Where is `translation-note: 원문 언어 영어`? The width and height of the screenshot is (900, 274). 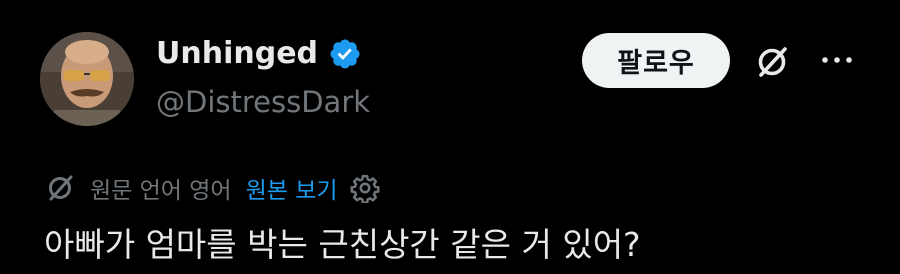
translation-note: 원문 언어 영어 is located at coordinates (161, 191).